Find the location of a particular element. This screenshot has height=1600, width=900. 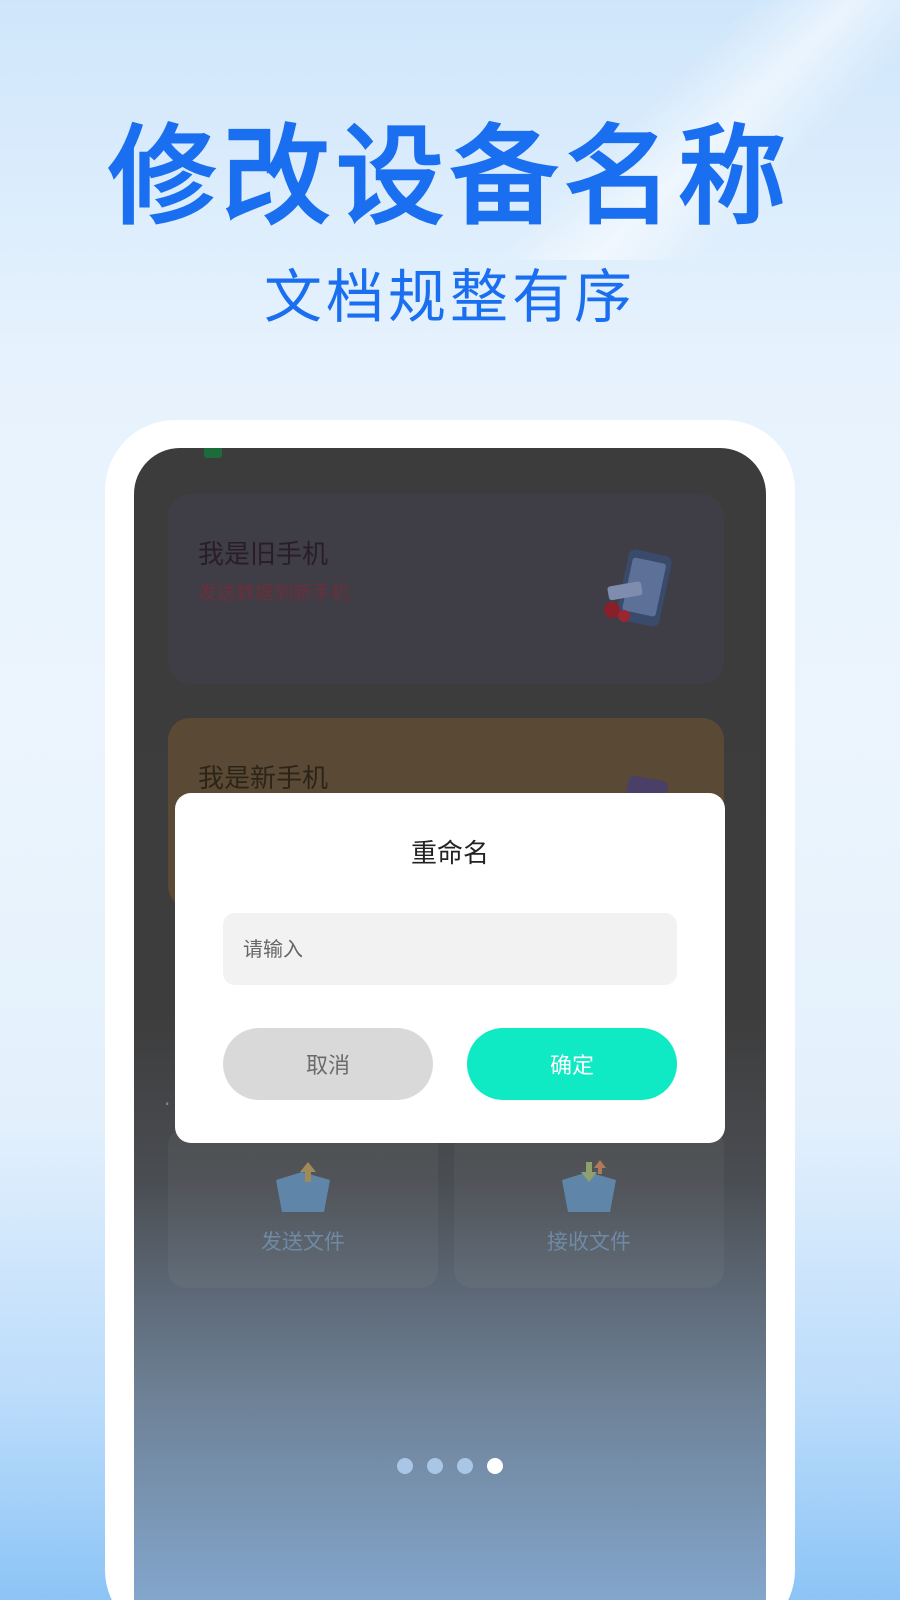

header-icon is located at coordinates (213, 453).